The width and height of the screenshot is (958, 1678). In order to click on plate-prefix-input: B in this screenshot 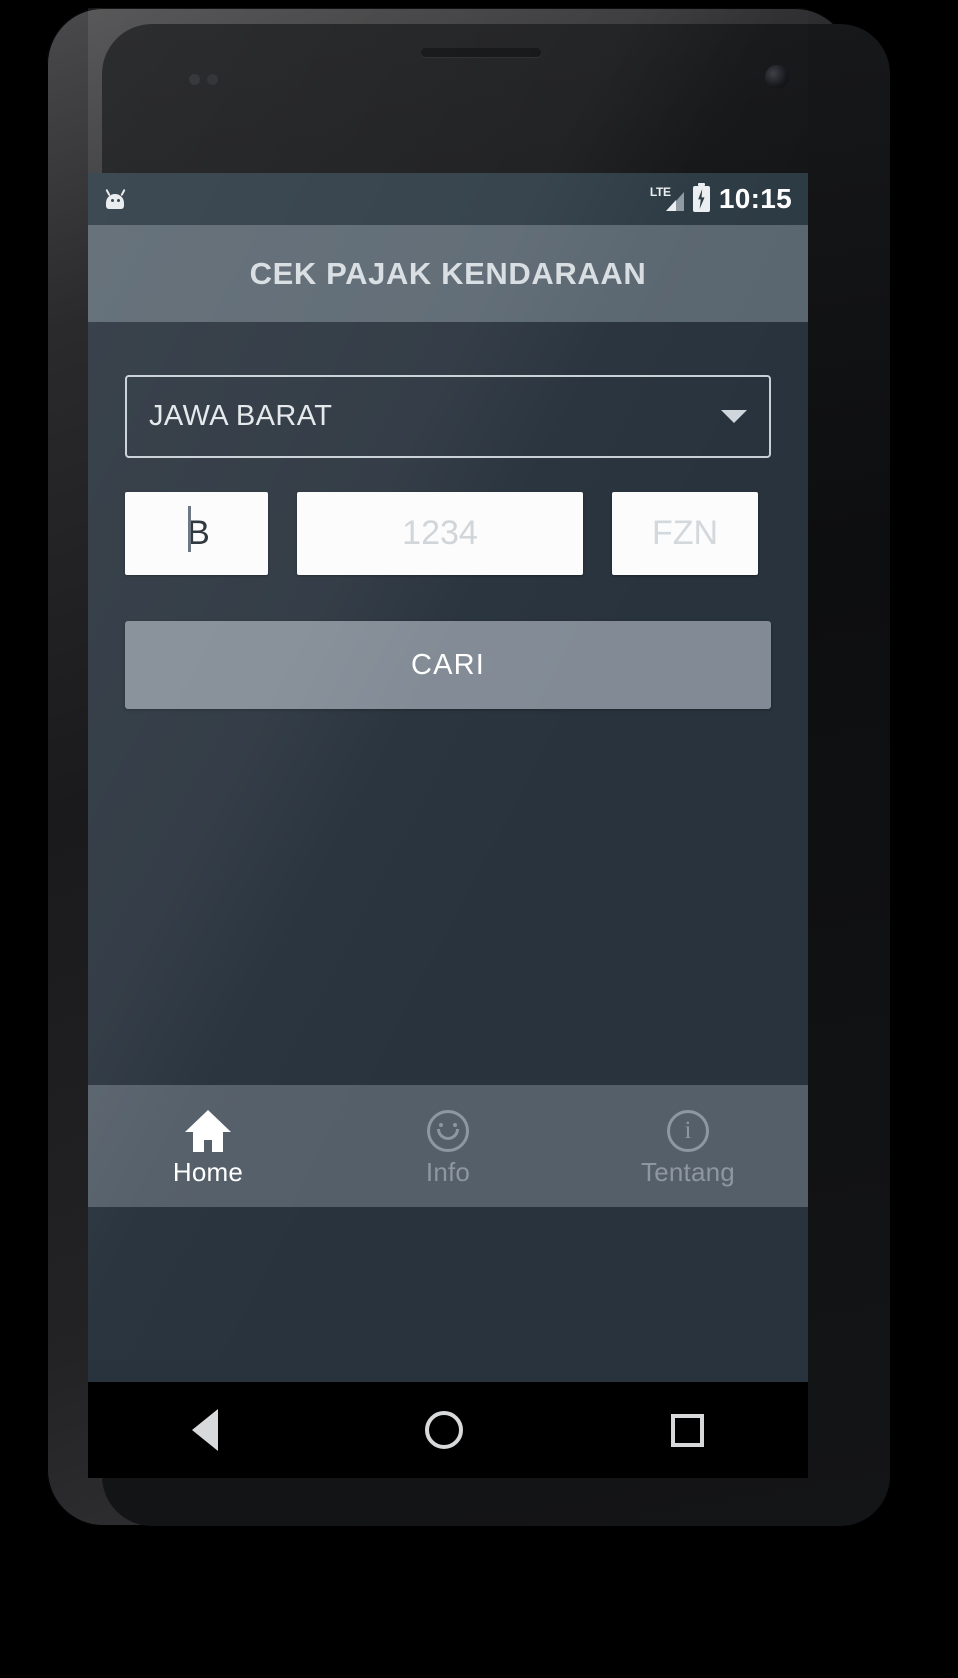, I will do `click(196, 533)`.